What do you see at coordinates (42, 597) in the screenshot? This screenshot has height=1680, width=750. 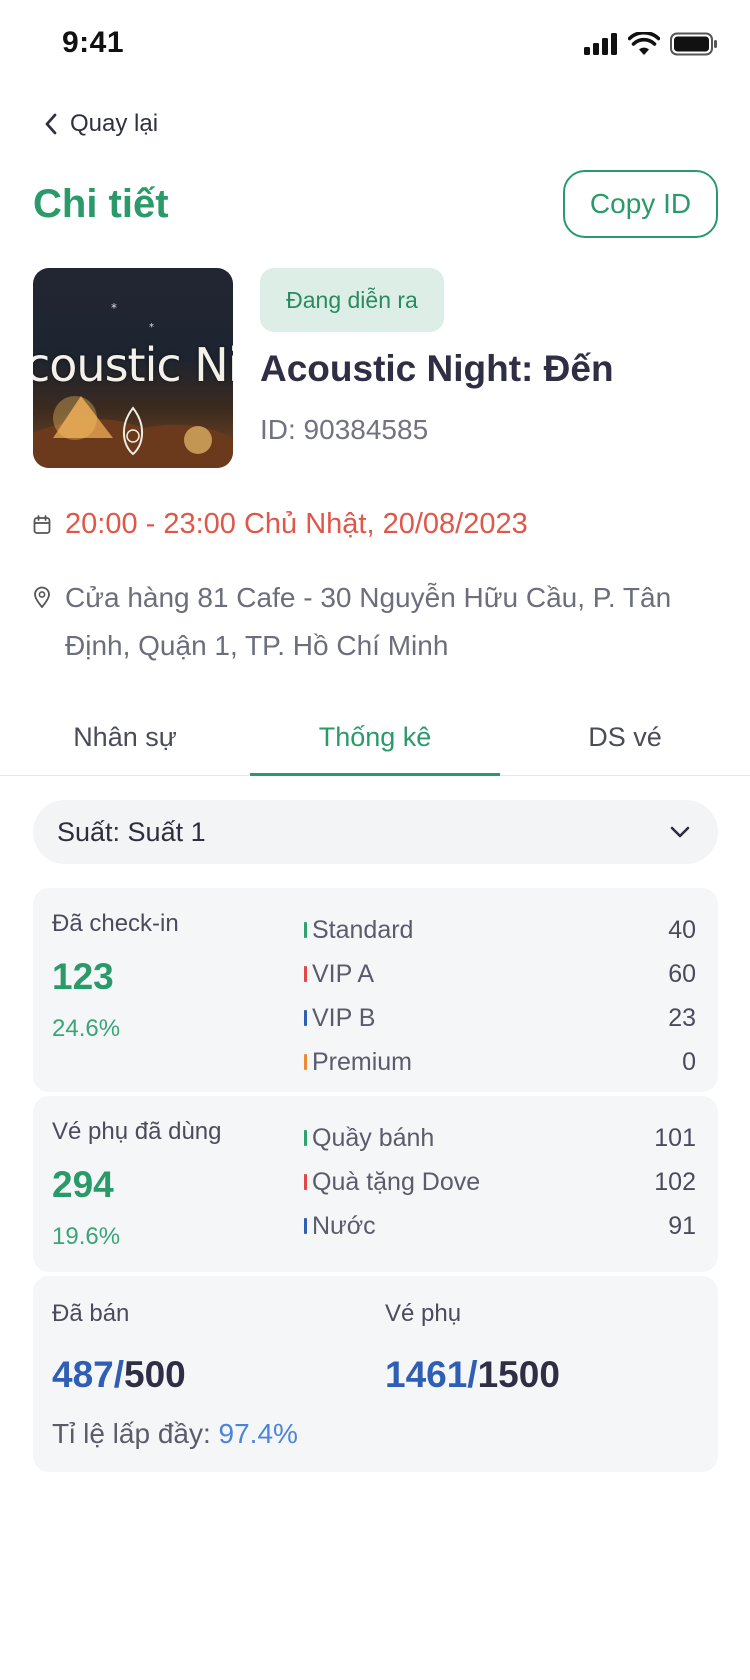 I see `location-pin-icon` at bounding box center [42, 597].